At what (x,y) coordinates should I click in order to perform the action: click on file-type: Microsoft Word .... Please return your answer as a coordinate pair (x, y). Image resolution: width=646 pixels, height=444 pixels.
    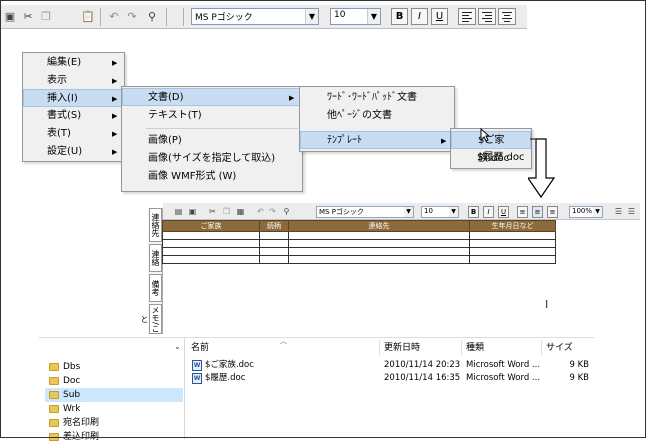
    Looking at the image, I should click on (503, 378).